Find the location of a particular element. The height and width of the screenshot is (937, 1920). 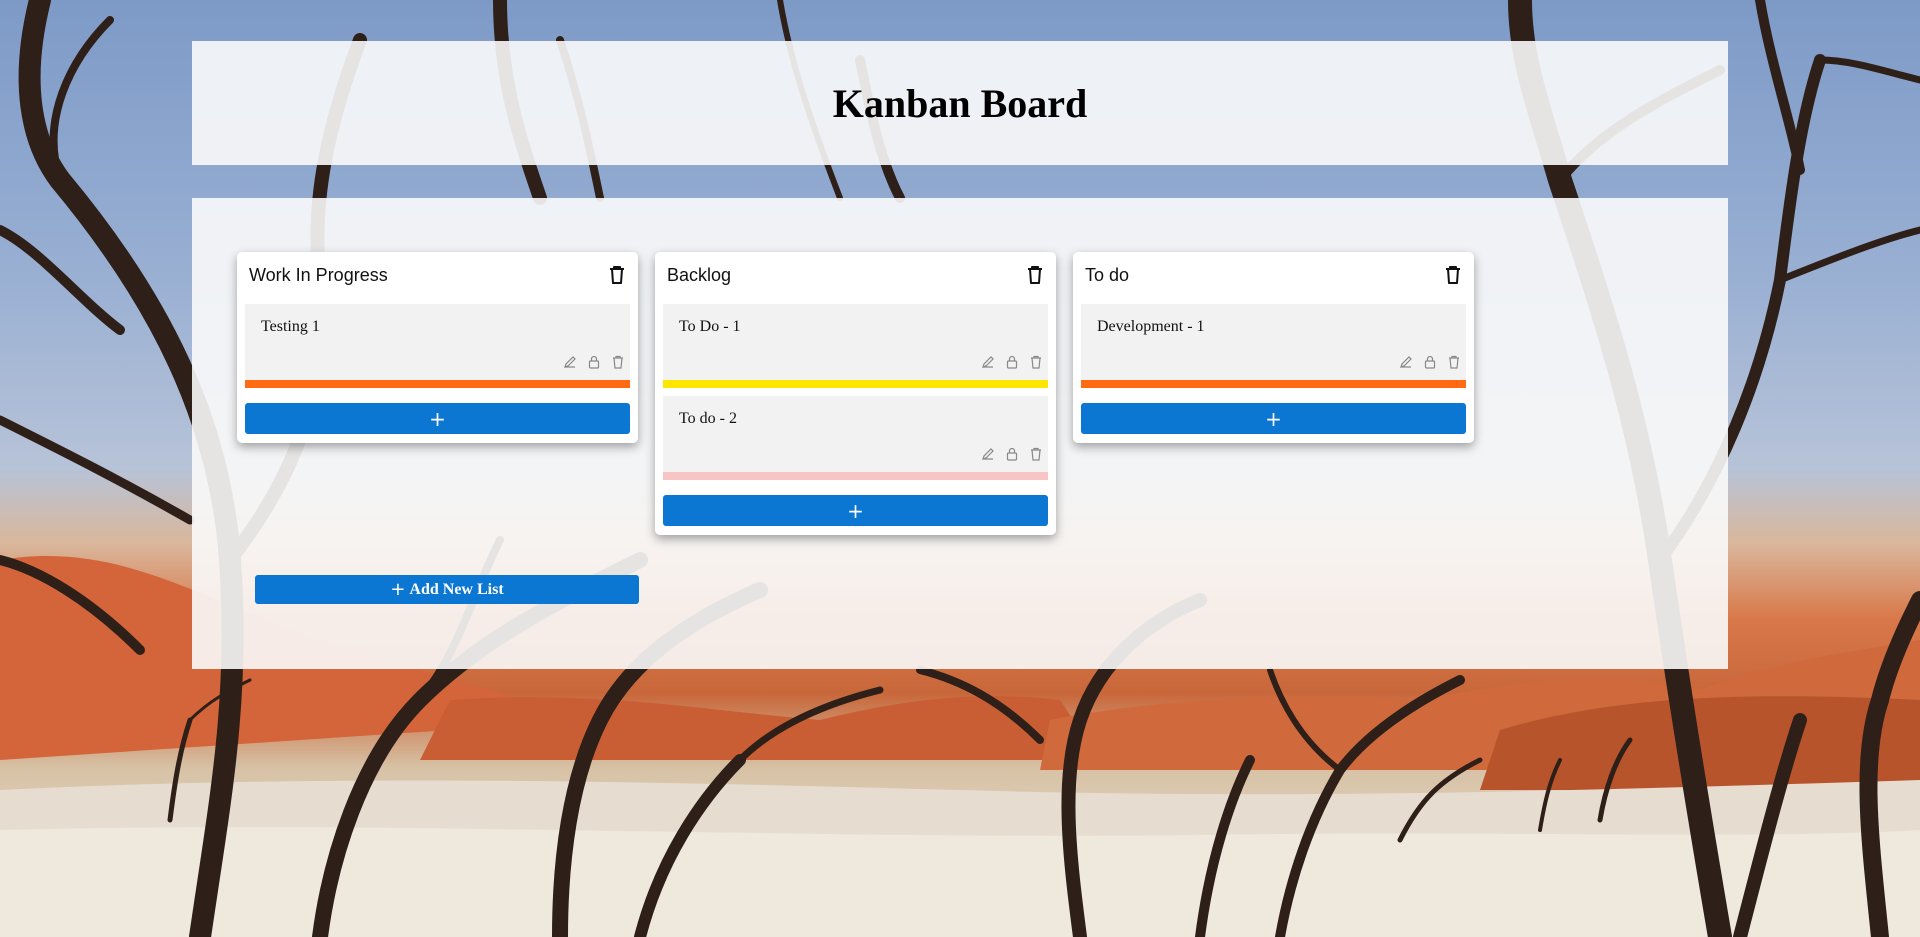

card-text: Development - 1 is located at coordinates (1151, 326).